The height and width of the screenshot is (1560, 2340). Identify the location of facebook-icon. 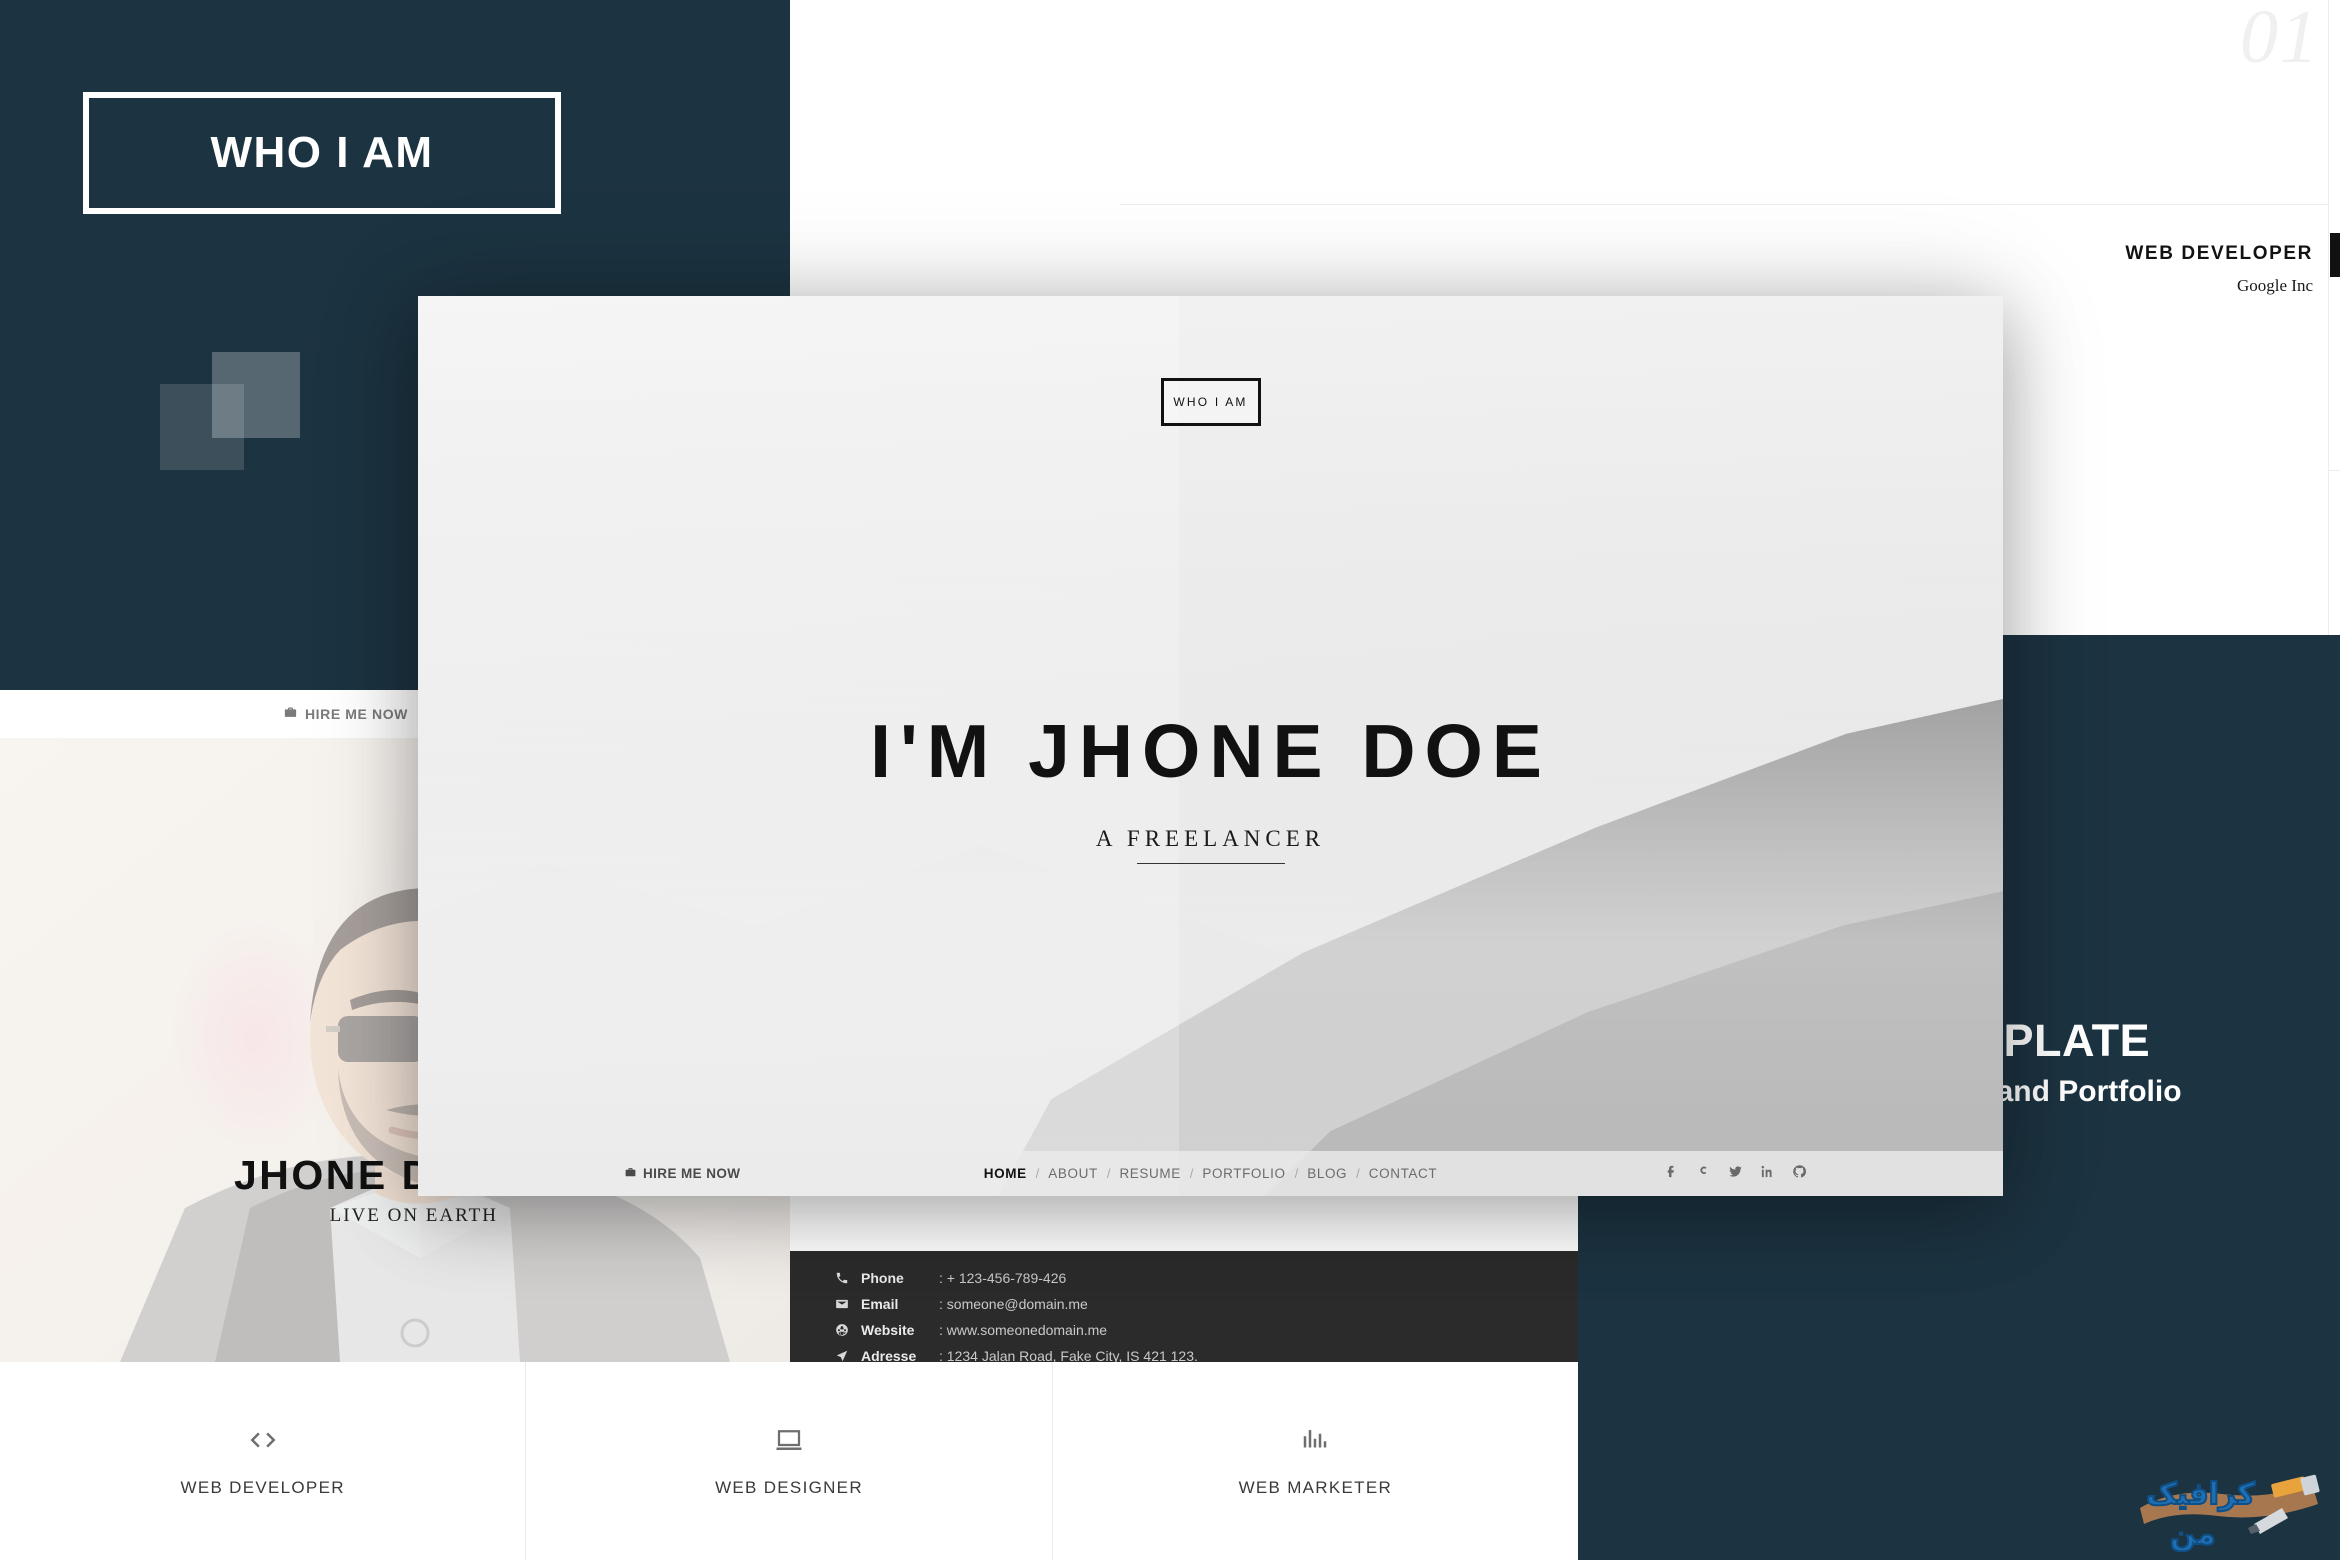
(1671, 1174).